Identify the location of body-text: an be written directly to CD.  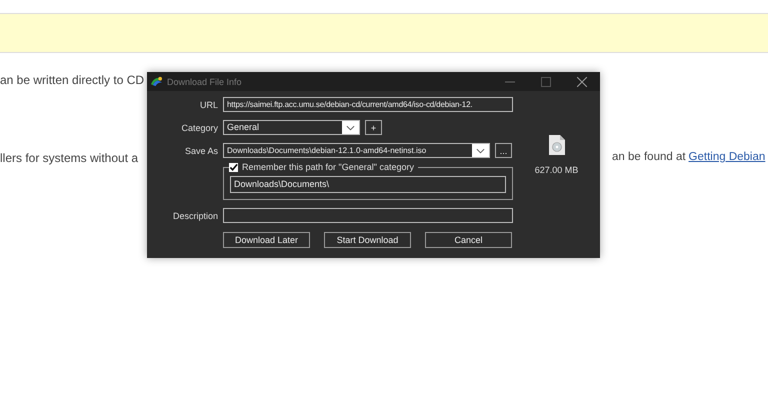
(72, 80).